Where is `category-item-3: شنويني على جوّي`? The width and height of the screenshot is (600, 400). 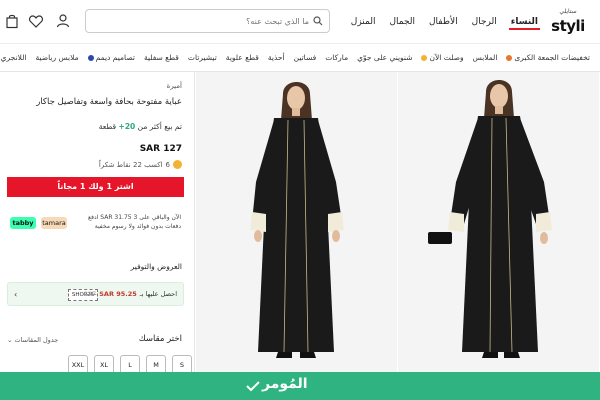 category-item-3: شنويني على جوّي is located at coordinates (384, 58).